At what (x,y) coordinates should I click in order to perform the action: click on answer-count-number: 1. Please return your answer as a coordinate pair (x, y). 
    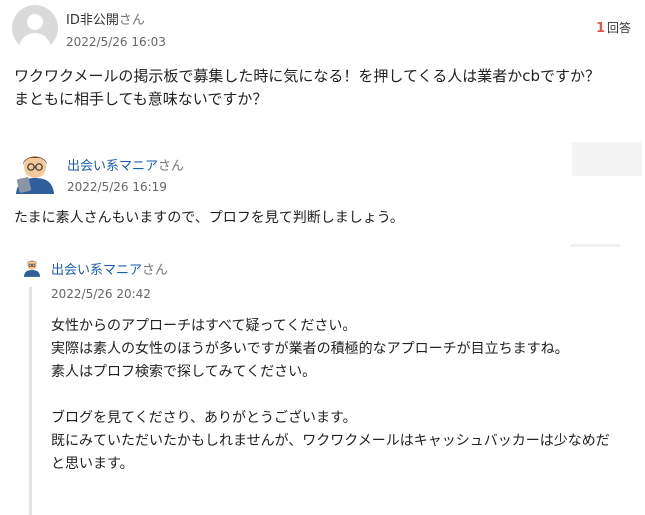
    Looking at the image, I should click on (600, 28).